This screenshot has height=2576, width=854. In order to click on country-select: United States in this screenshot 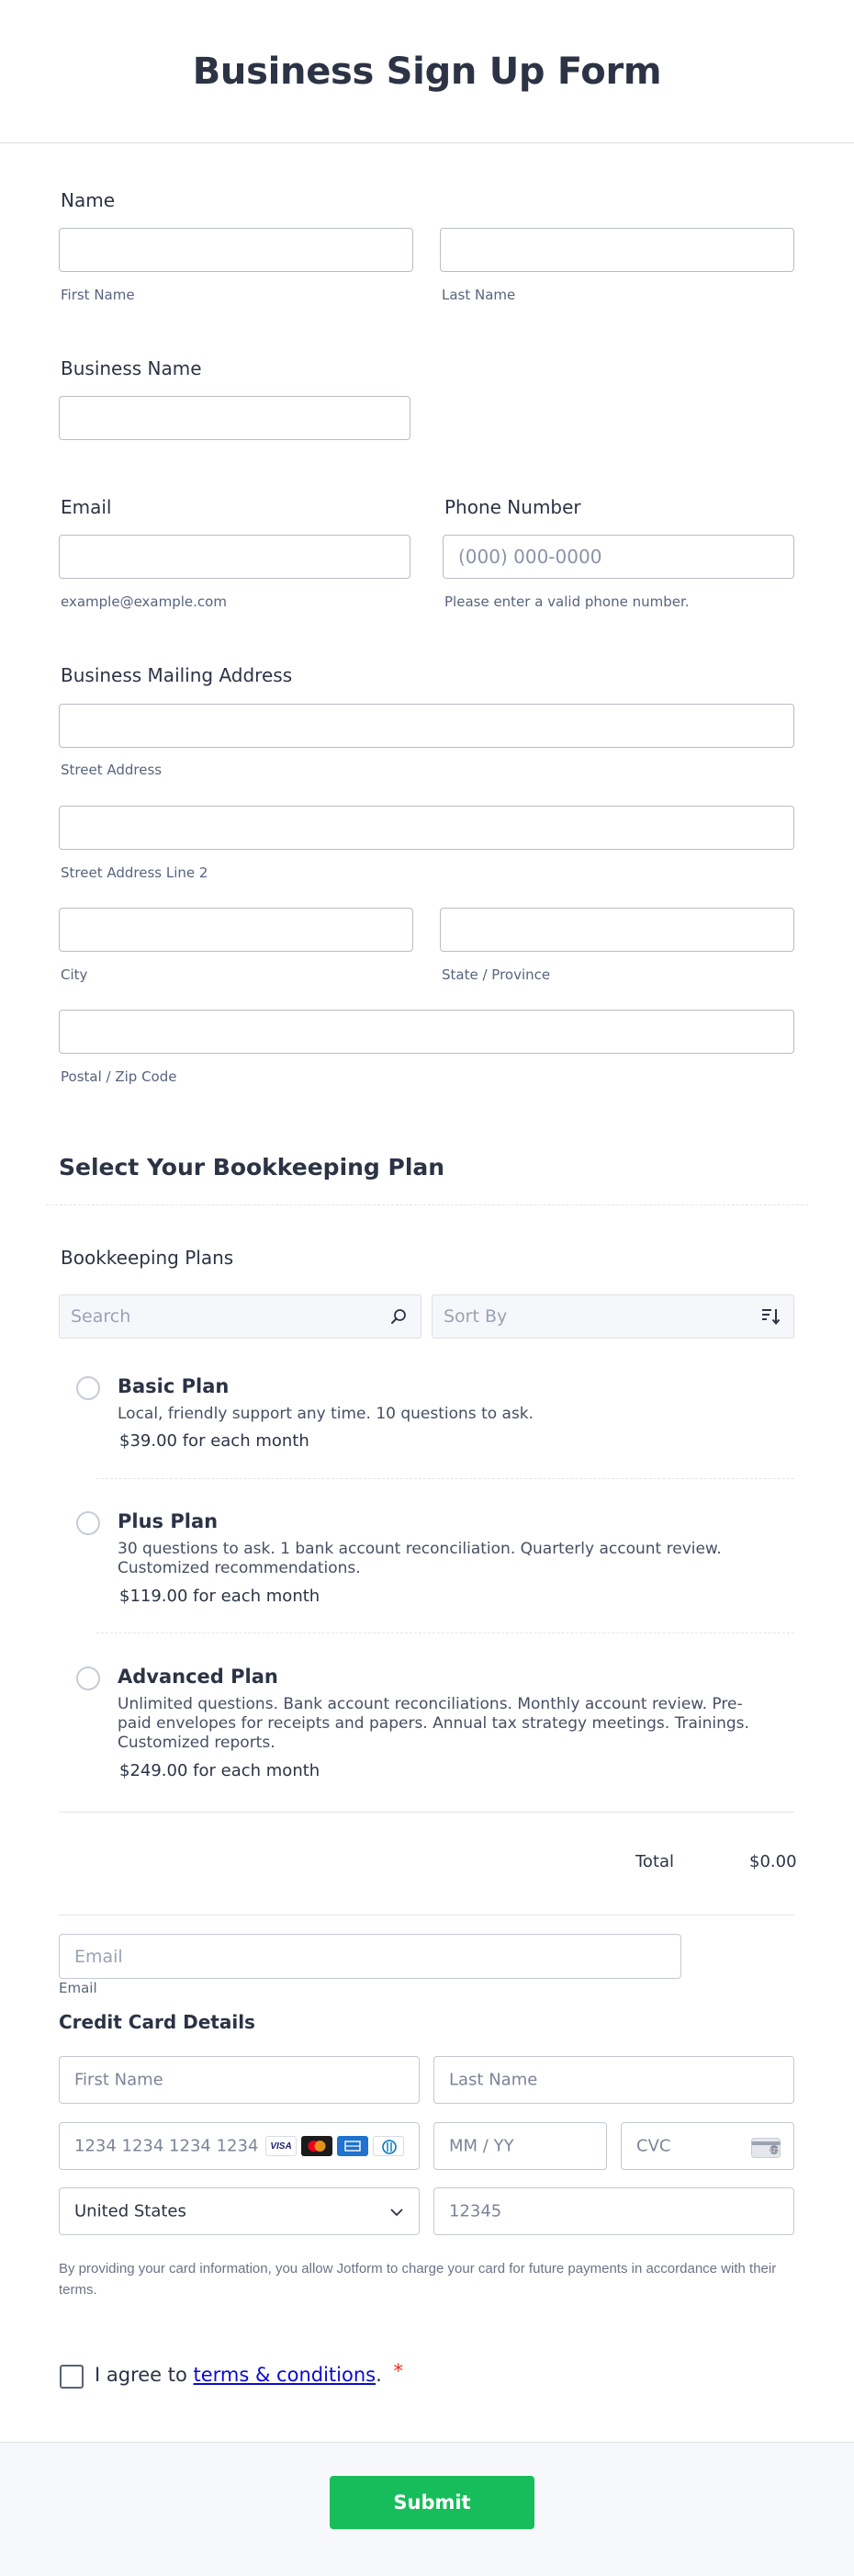, I will do `click(240, 2211)`.